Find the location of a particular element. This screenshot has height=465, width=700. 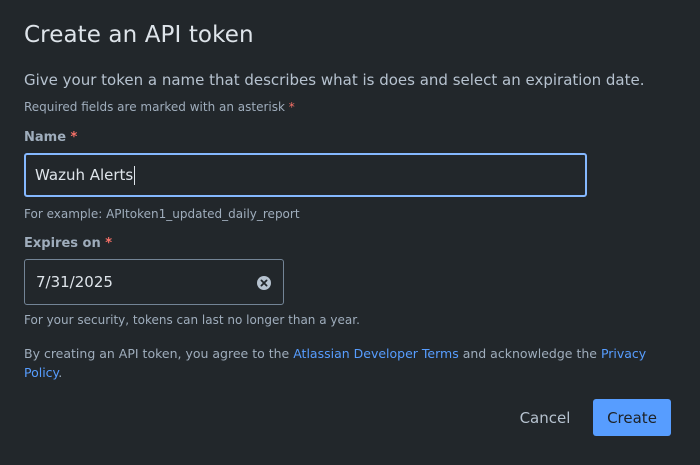

expires-date-value: 7/31/2025 is located at coordinates (74, 282).